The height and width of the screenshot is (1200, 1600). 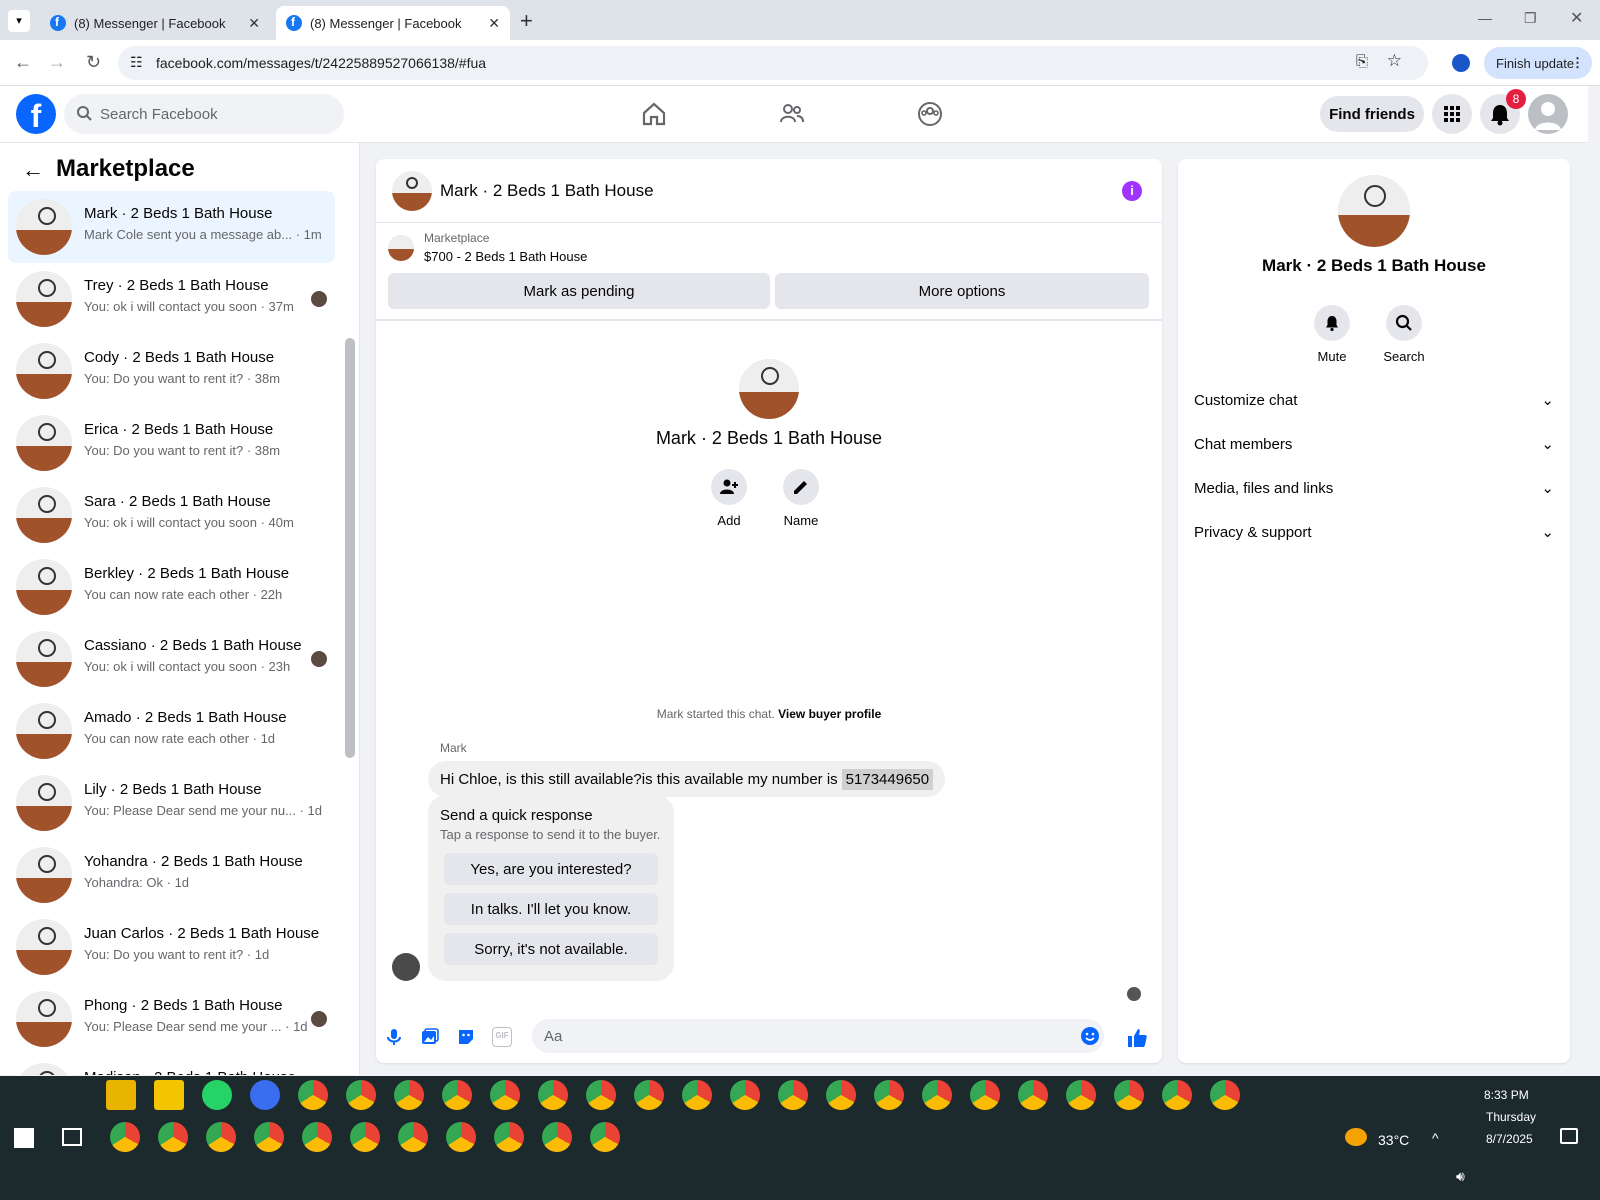 I want to click on view-buyer-profile-link: View buyer profile, so click(x=829, y=714).